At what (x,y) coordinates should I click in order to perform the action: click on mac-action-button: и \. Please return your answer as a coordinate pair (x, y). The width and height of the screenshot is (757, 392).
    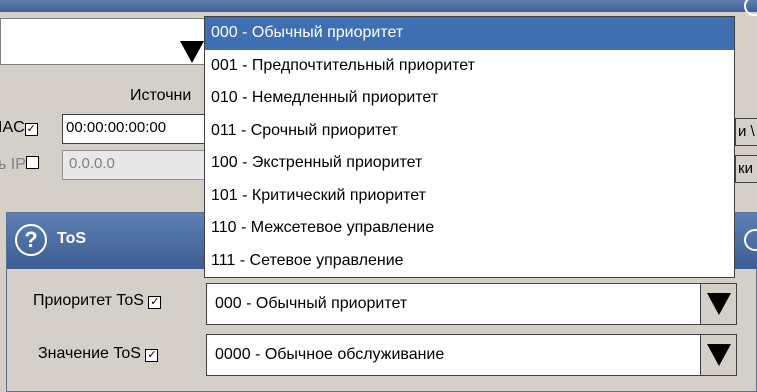
    Looking at the image, I should click on (746, 132).